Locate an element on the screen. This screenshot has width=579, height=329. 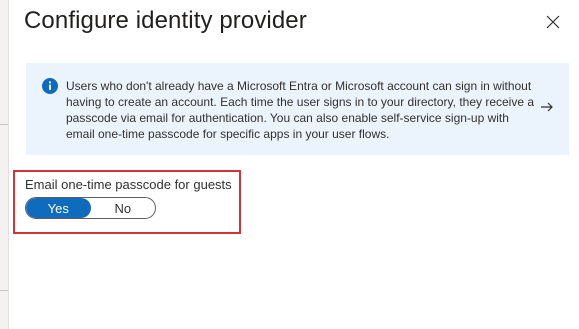
panel-title: Configure identity provider is located at coordinates (165, 20).